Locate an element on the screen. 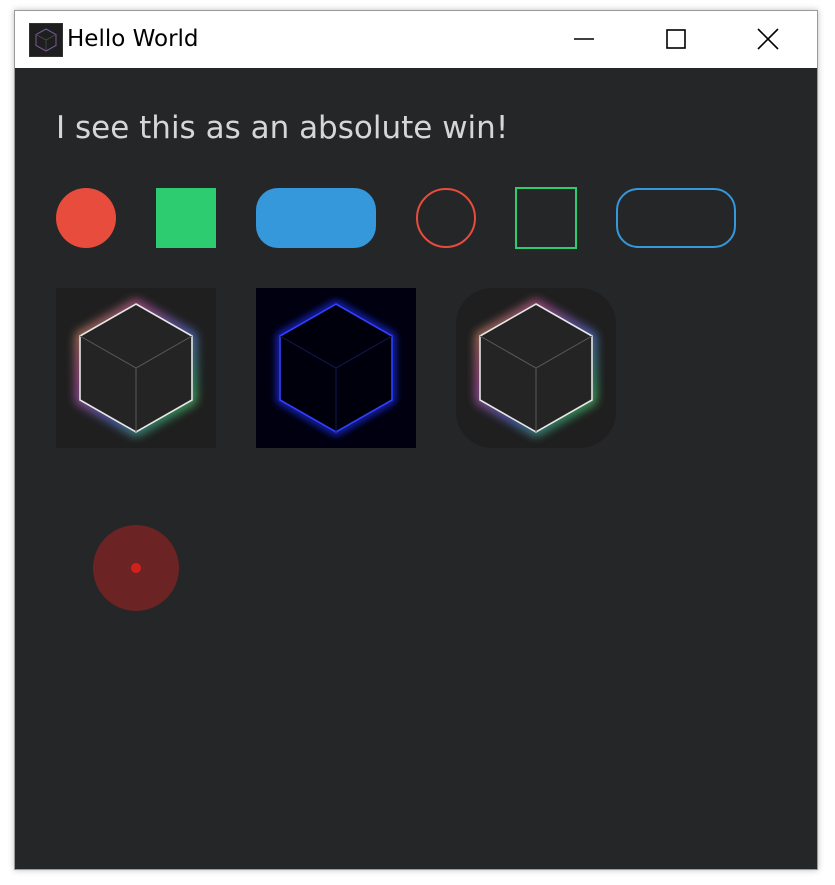 The width and height of the screenshot is (835, 885). filled-square is located at coordinates (186, 218).